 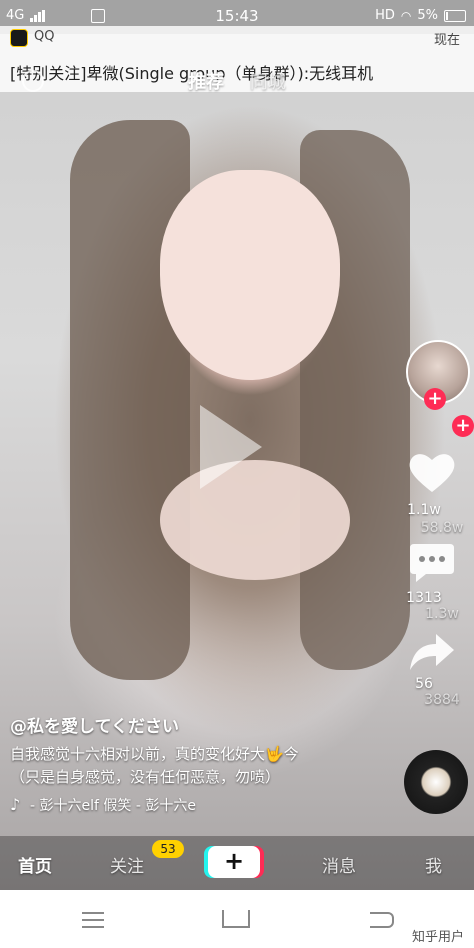 What do you see at coordinates (442, 528) in the screenshot?
I see `like-count-behind: 58.8w` at bounding box center [442, 528].